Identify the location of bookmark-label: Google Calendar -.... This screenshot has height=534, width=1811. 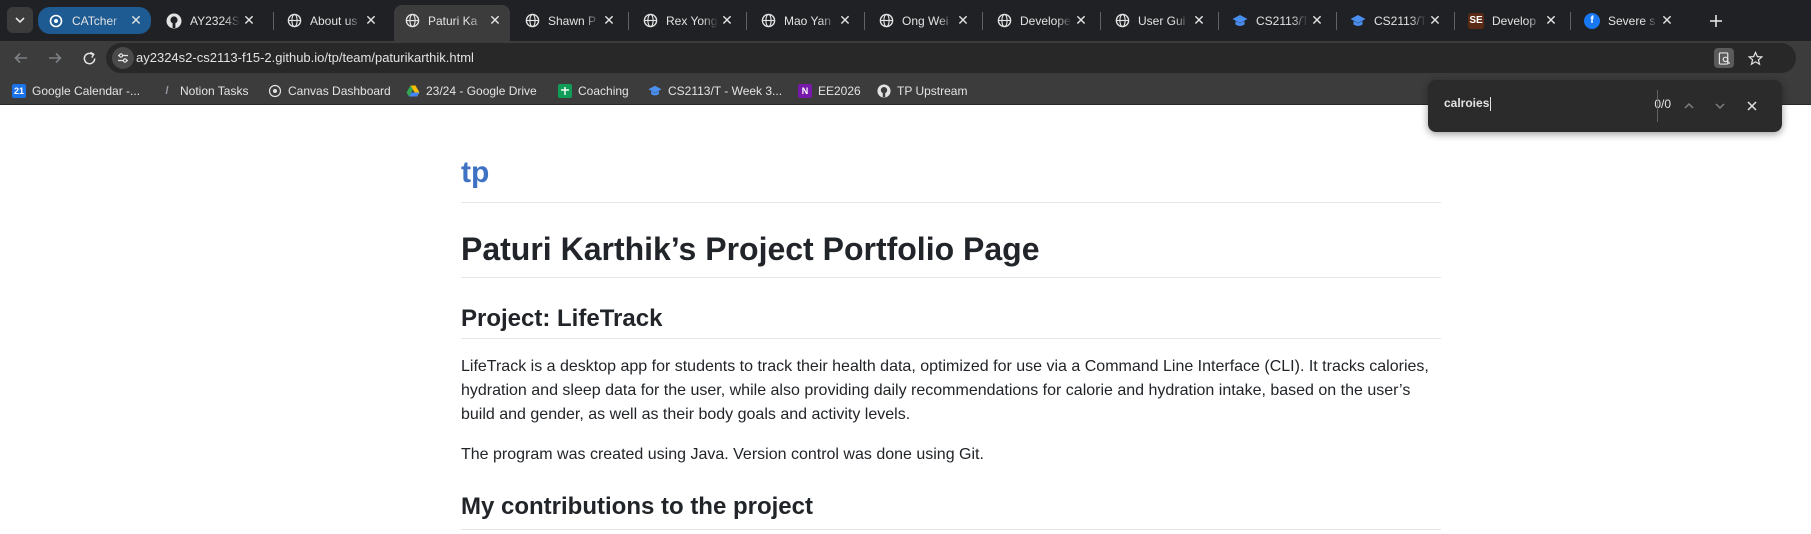
(86, 91).